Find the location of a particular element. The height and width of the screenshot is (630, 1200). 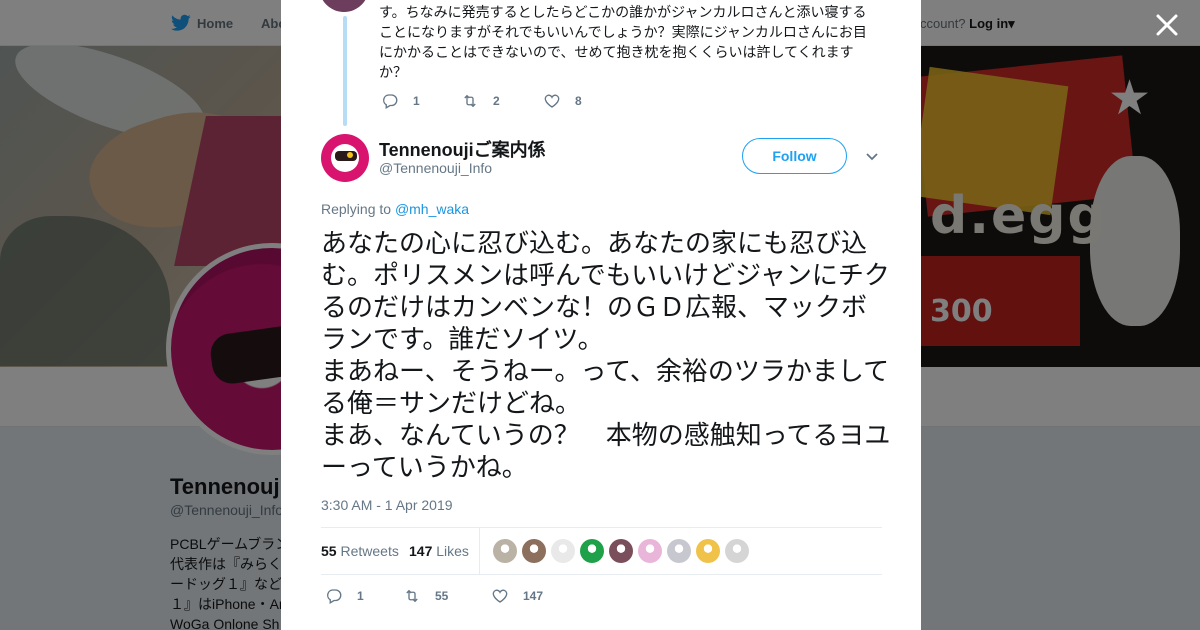

tweet-actions: 1 55 147 is located at coordinates (434, 596).